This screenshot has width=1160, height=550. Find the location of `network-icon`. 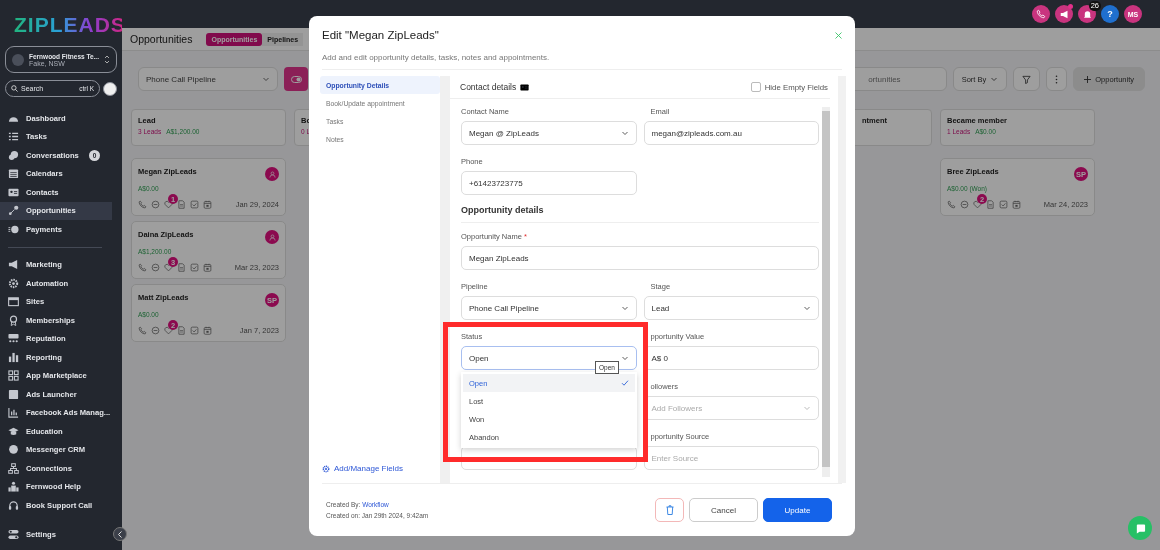

network-icon is located at coordinates (13, 468).